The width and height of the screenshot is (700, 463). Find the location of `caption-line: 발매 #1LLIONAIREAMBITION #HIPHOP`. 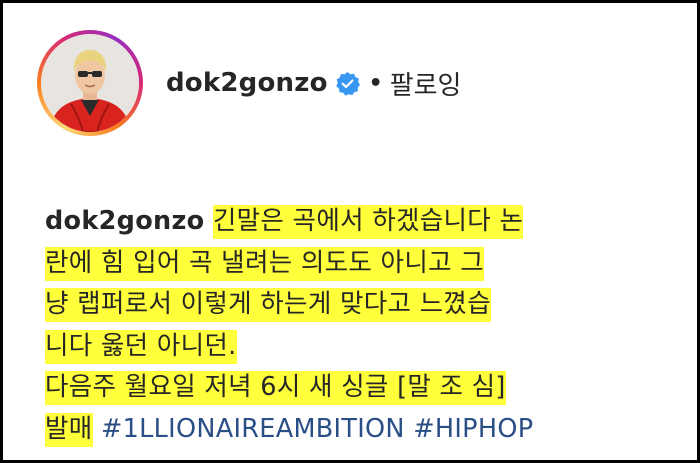

caption-line: 발매 #1LLIONAIREAMBITION #HIPHOP is located at coordinates (355, 430).